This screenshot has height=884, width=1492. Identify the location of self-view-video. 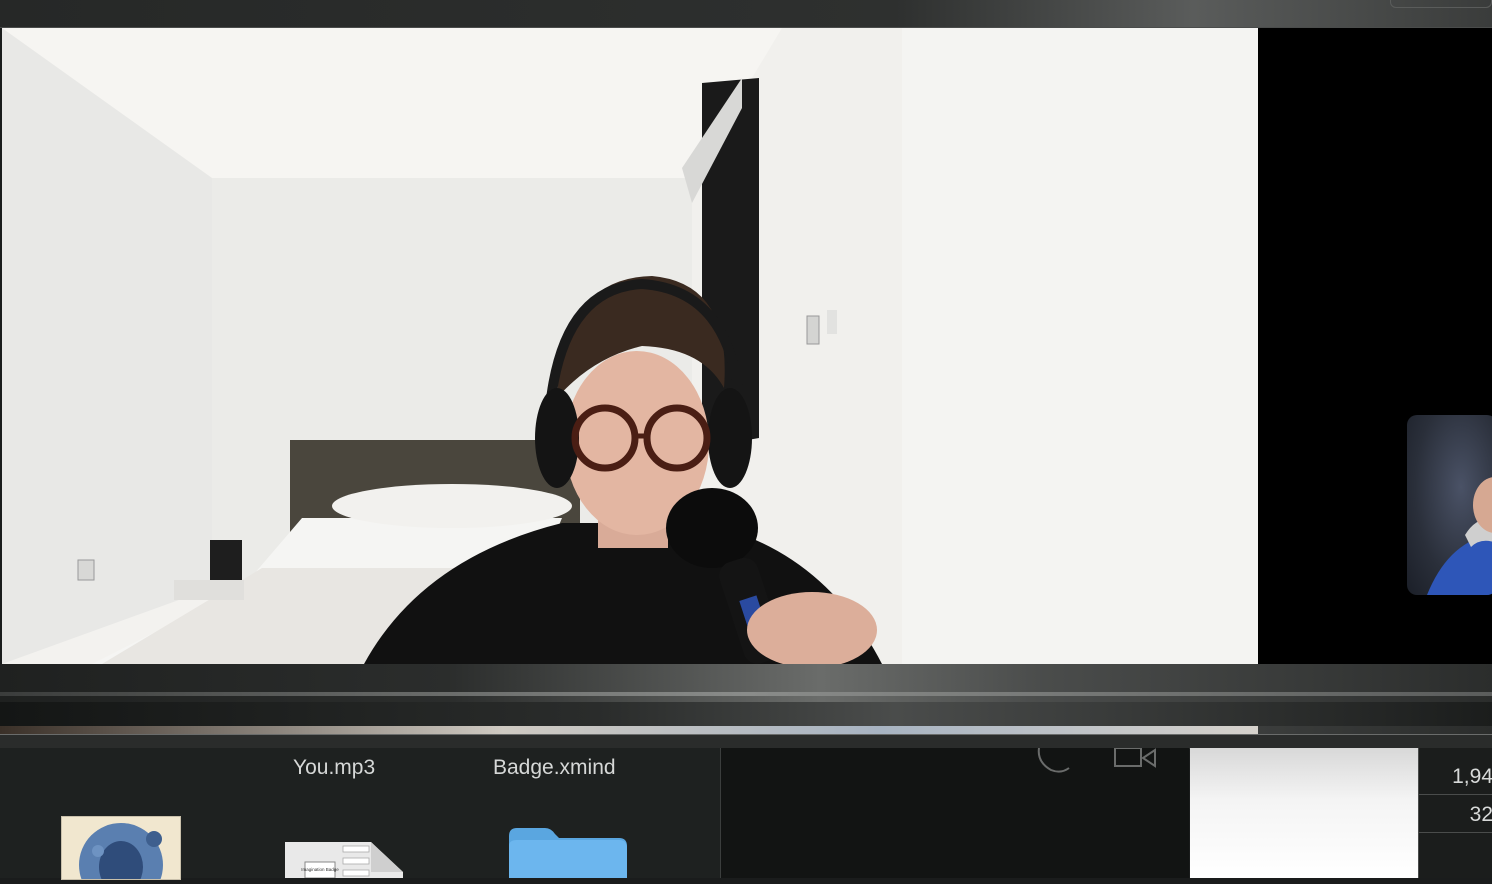
(1449, 505).